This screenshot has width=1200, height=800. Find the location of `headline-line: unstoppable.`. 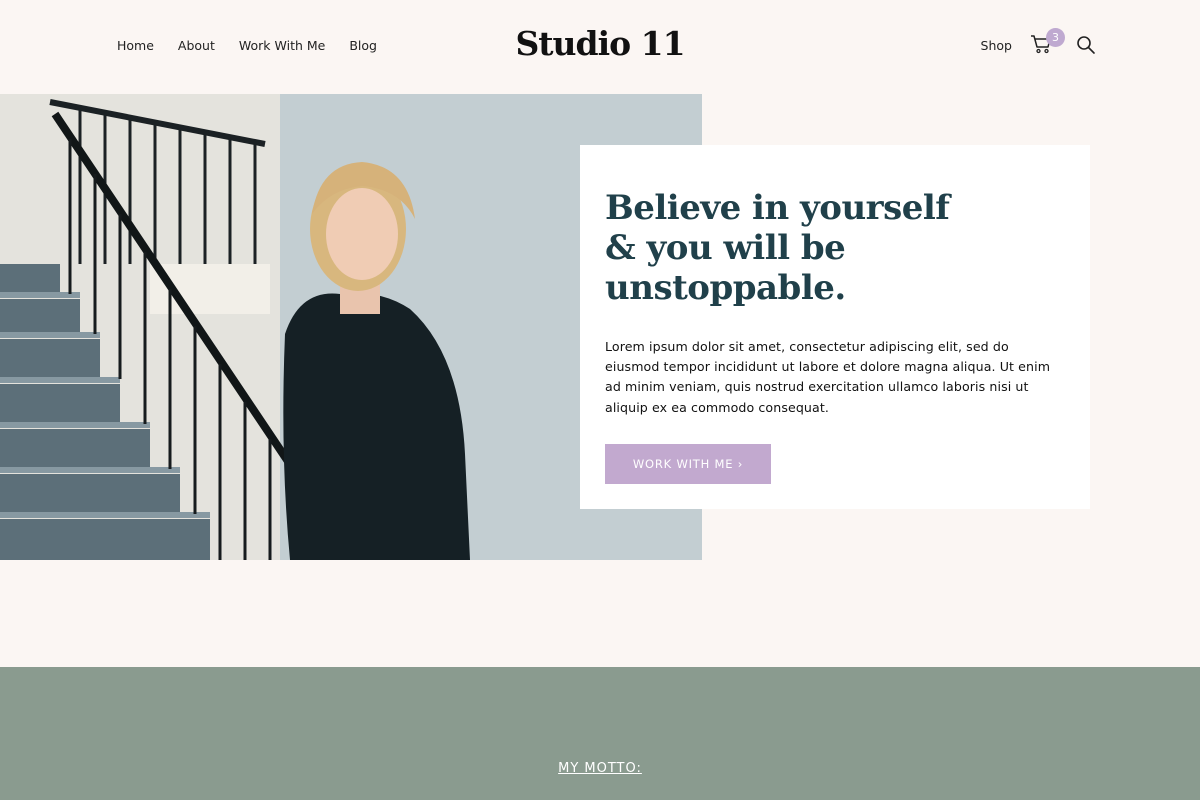

headline-line: unstoppable. is located at coordinates (725, 288).